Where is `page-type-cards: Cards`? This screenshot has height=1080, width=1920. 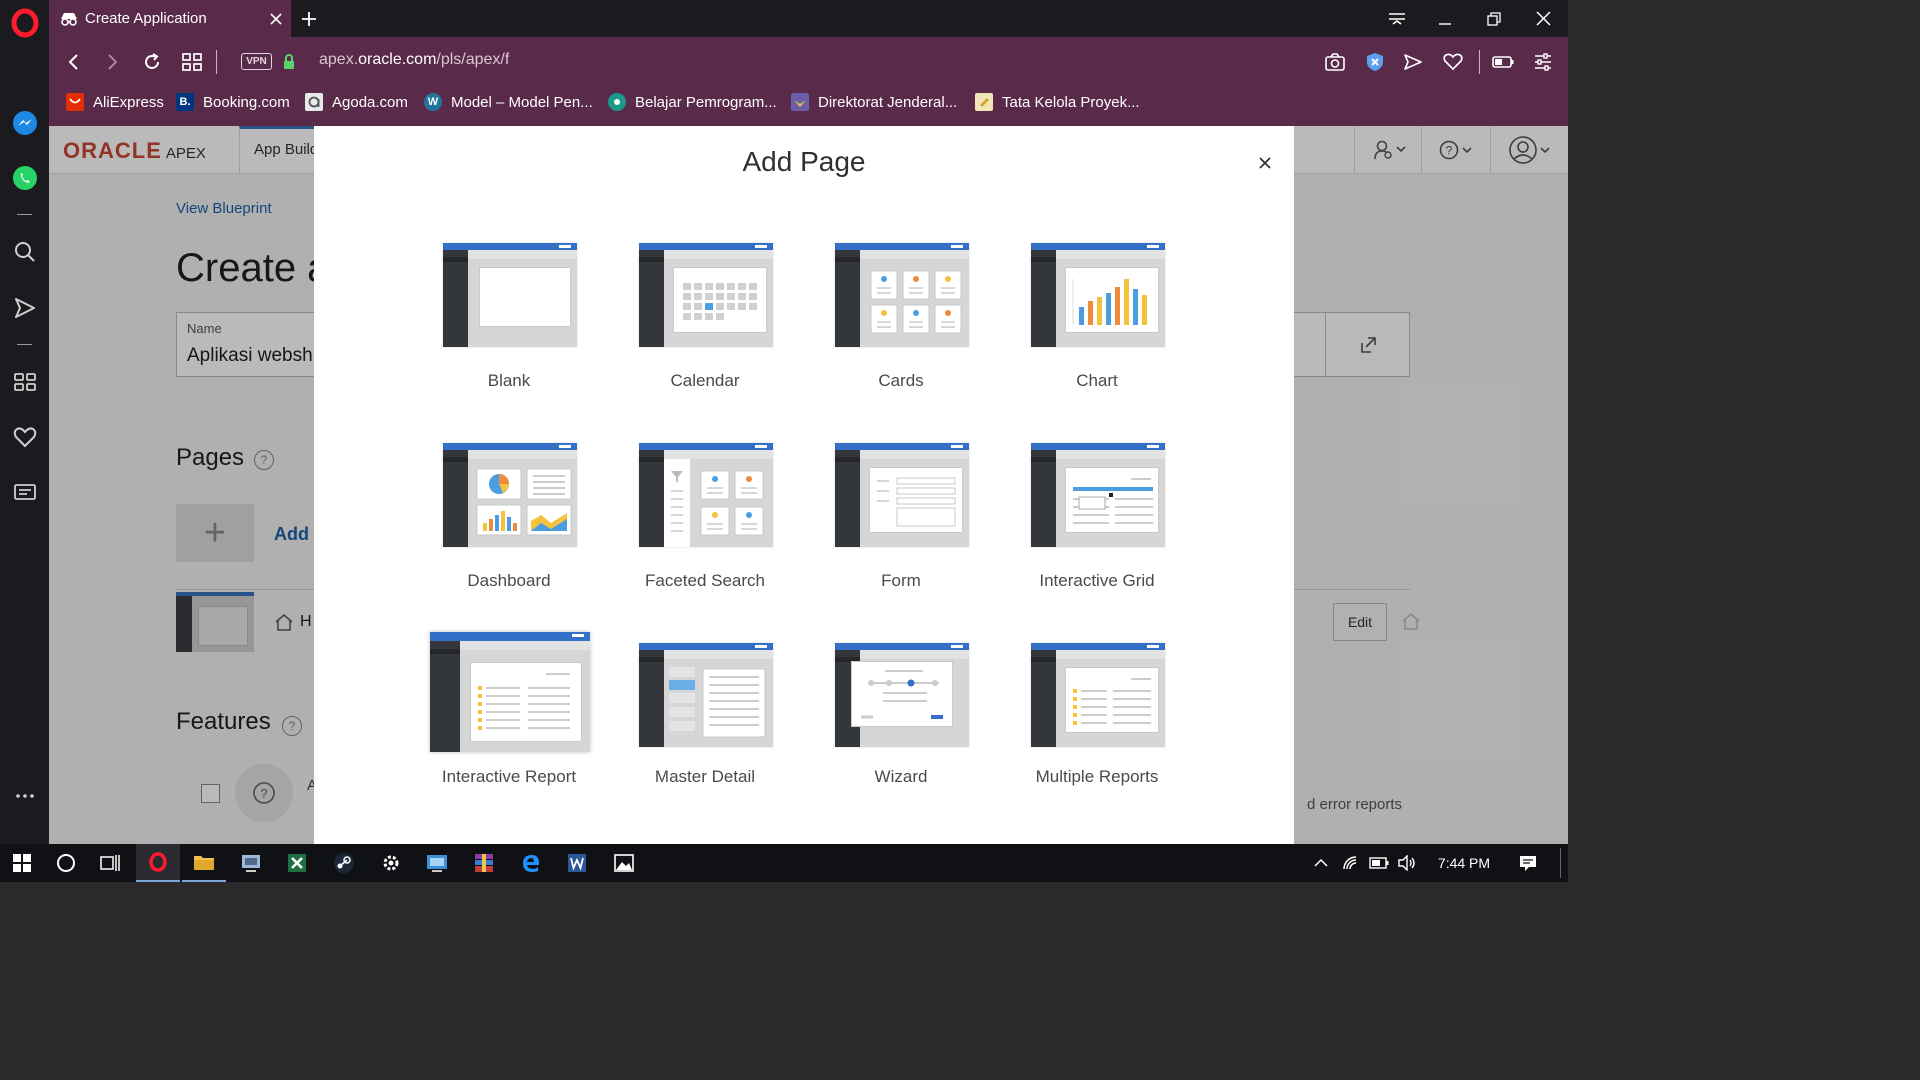 page-type-cards: Cards is located at coordinates (901, 333).